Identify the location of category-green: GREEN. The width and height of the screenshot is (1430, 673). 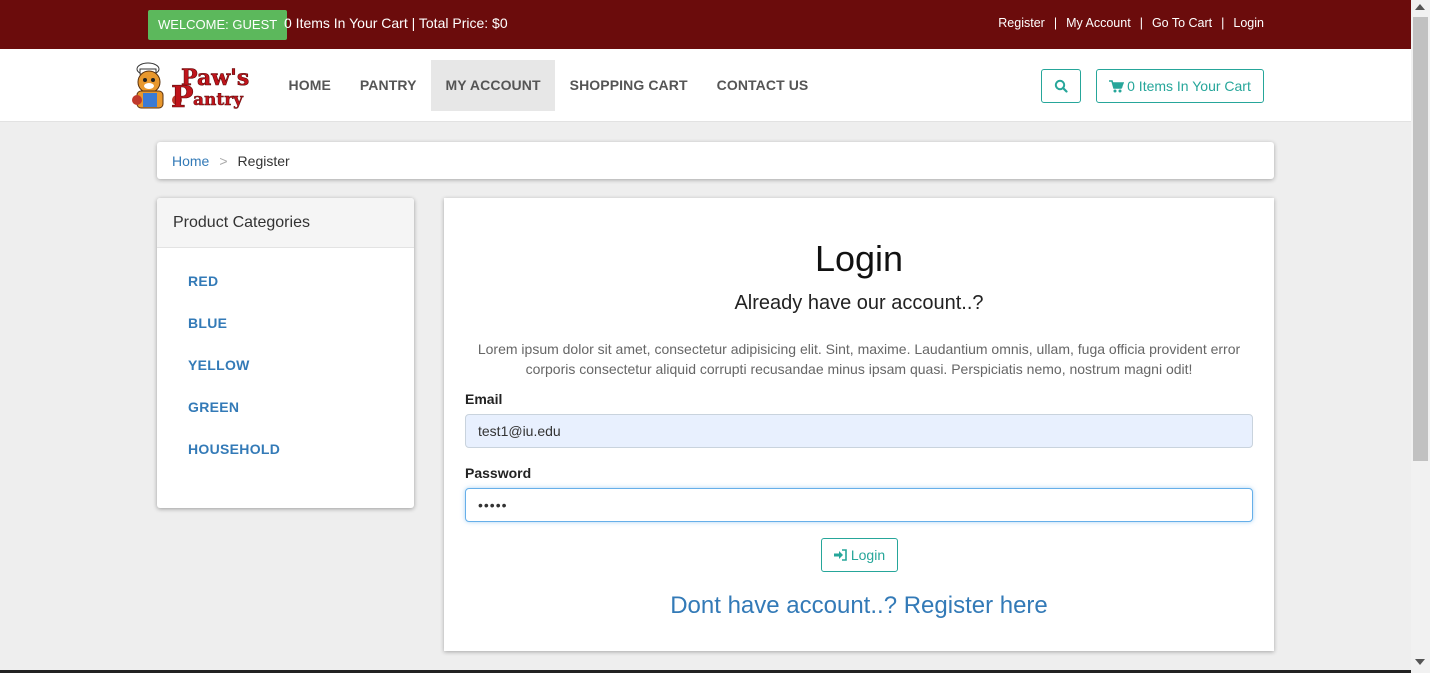
(213, 407).